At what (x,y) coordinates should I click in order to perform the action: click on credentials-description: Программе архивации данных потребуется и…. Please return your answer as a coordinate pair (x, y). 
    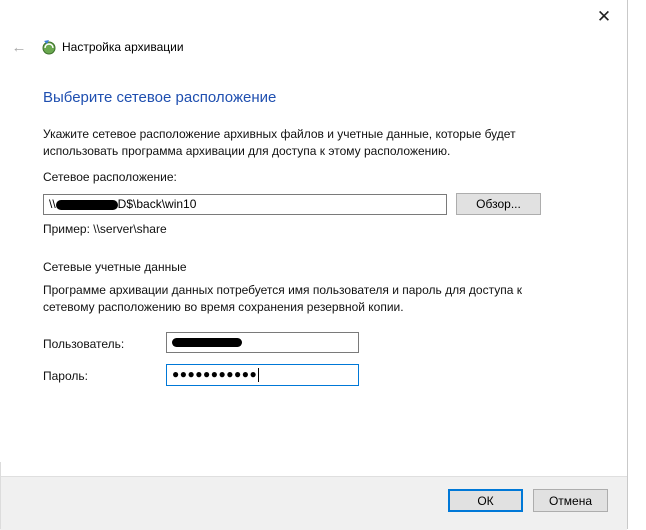
    Looking at the image, I should click on (282, 298).